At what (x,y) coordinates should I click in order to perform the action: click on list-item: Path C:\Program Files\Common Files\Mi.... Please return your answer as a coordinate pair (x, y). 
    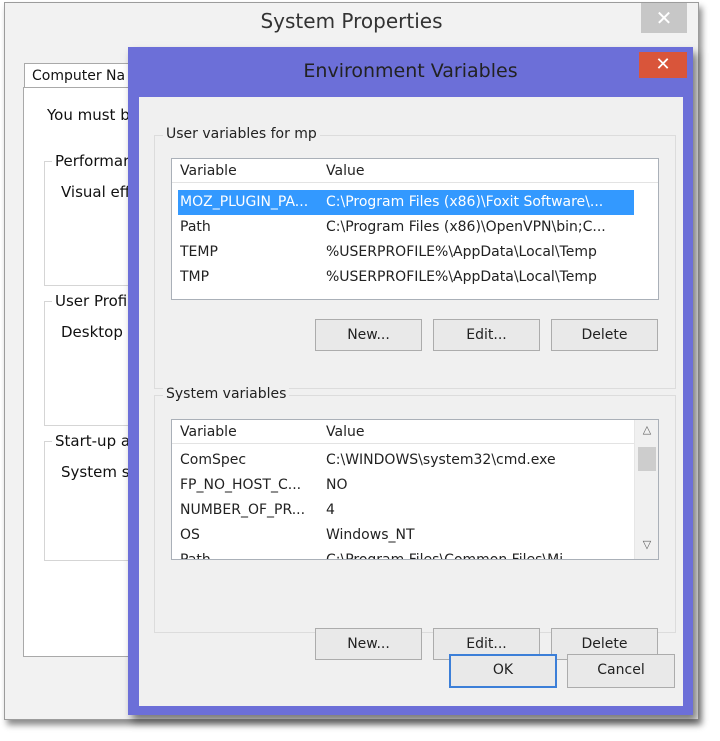
    Looking at the image, I should click on (403, 554).